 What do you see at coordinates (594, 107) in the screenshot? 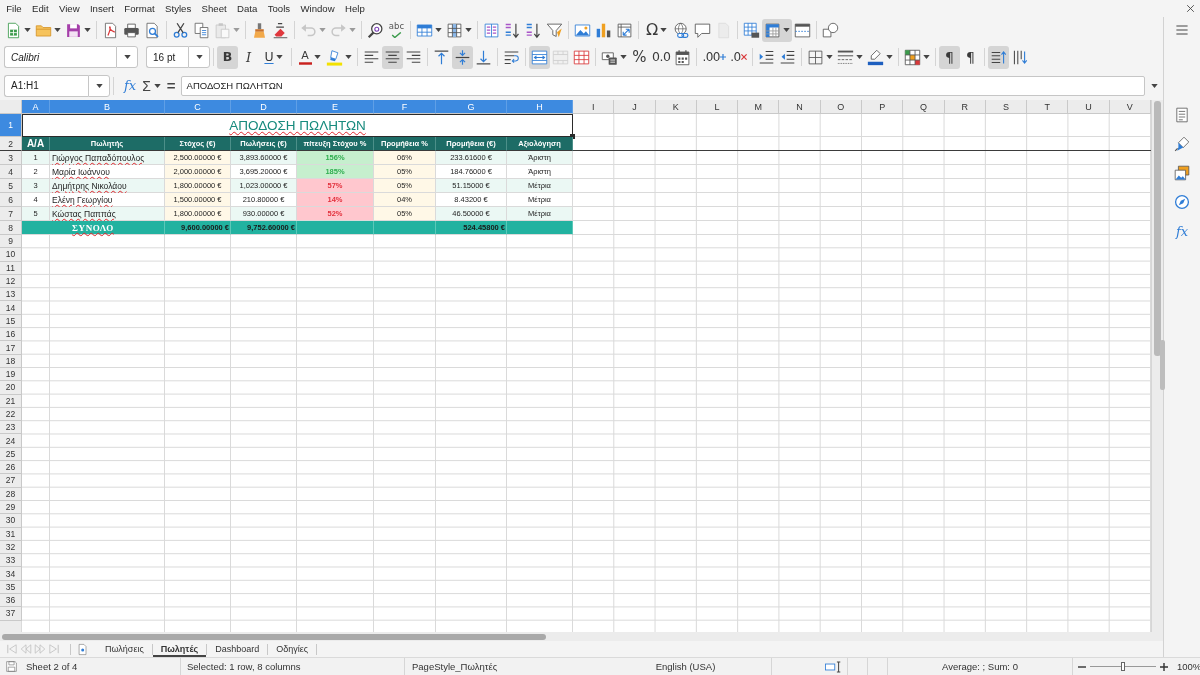
I see `column-header: I` at bounding box center [594, 107].